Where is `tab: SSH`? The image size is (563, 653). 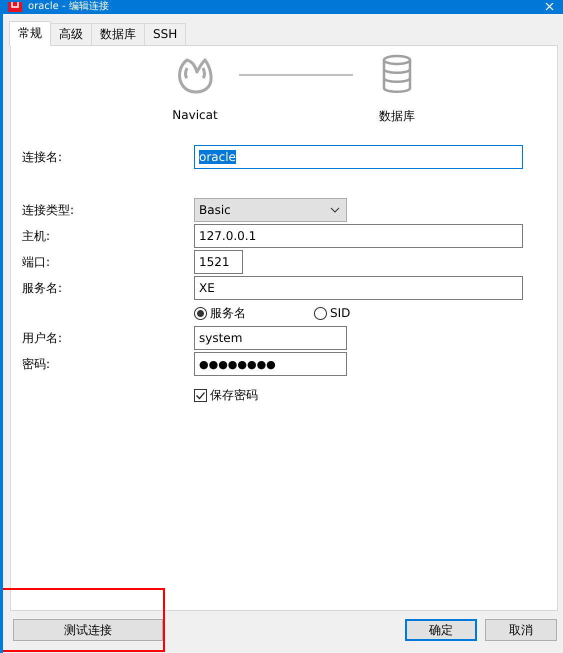 tab: SSH is located at coordinates (165, 34).